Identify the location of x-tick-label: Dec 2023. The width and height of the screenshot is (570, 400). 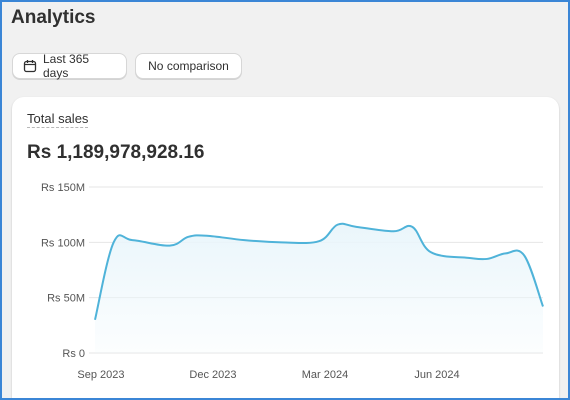
(212, 375).